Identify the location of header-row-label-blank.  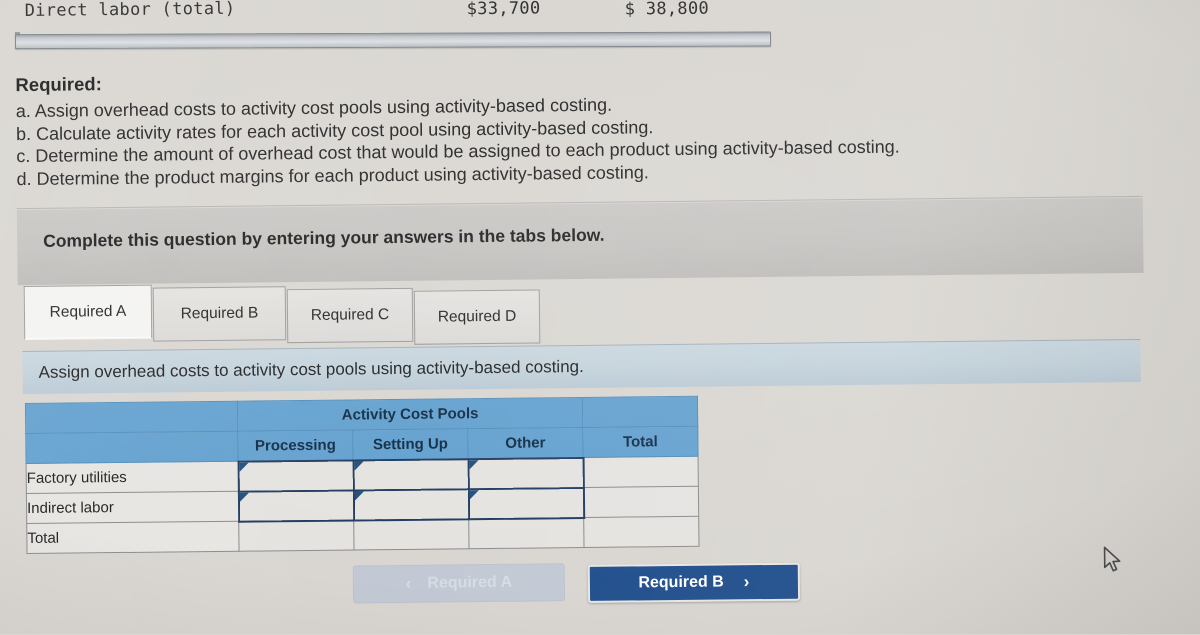
(132, 447).